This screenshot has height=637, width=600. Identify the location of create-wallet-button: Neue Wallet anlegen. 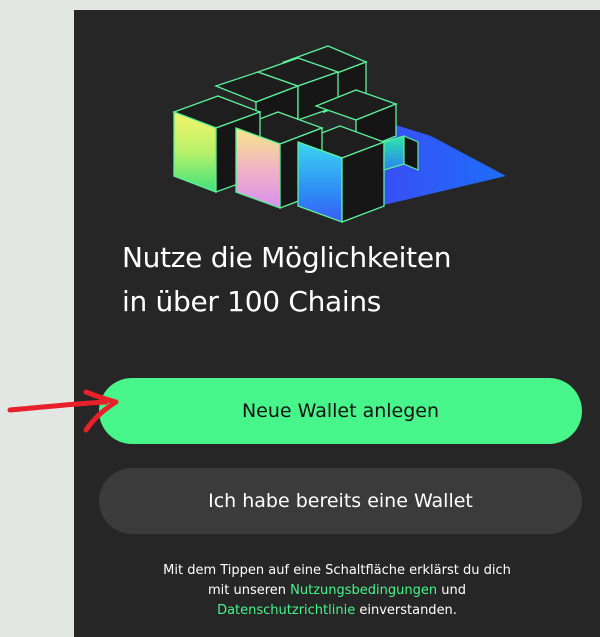
(340, 411).